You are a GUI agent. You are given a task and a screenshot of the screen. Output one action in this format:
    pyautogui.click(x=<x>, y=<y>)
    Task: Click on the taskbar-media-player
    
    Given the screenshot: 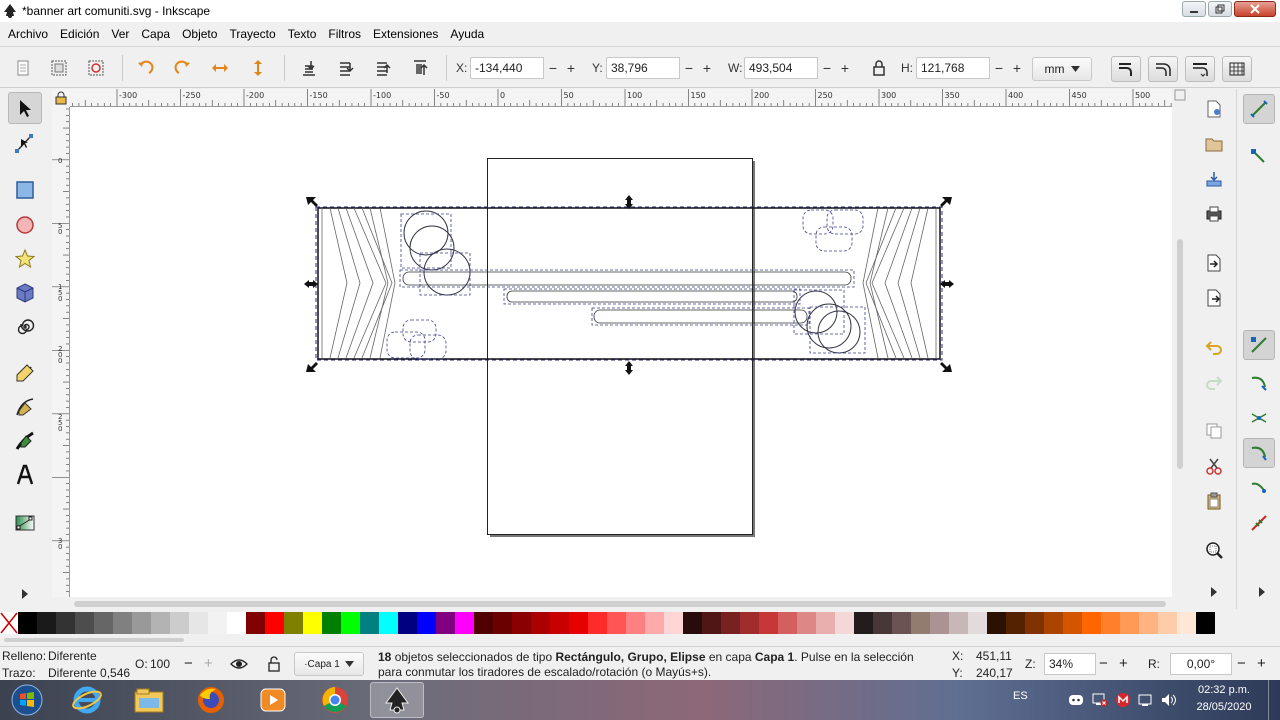 What is the action you would take?
    pyautogui.click(x=273, y=700)
    